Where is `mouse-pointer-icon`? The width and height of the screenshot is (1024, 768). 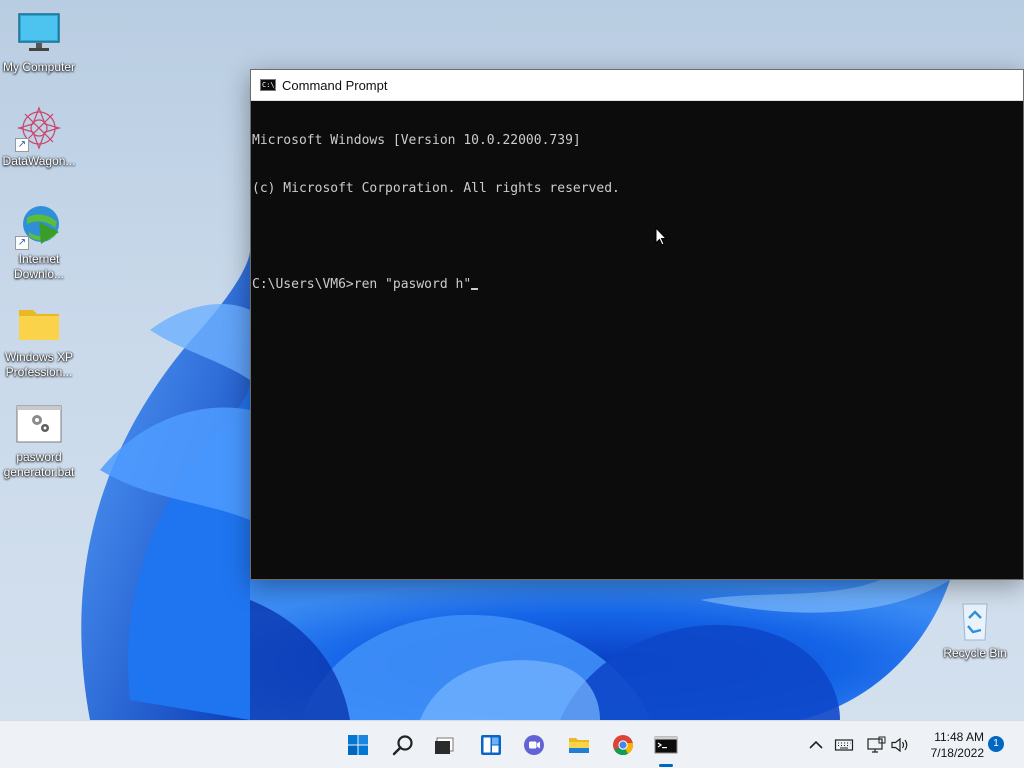 mouse-pointer-icon is located at coordinates (661, 236).